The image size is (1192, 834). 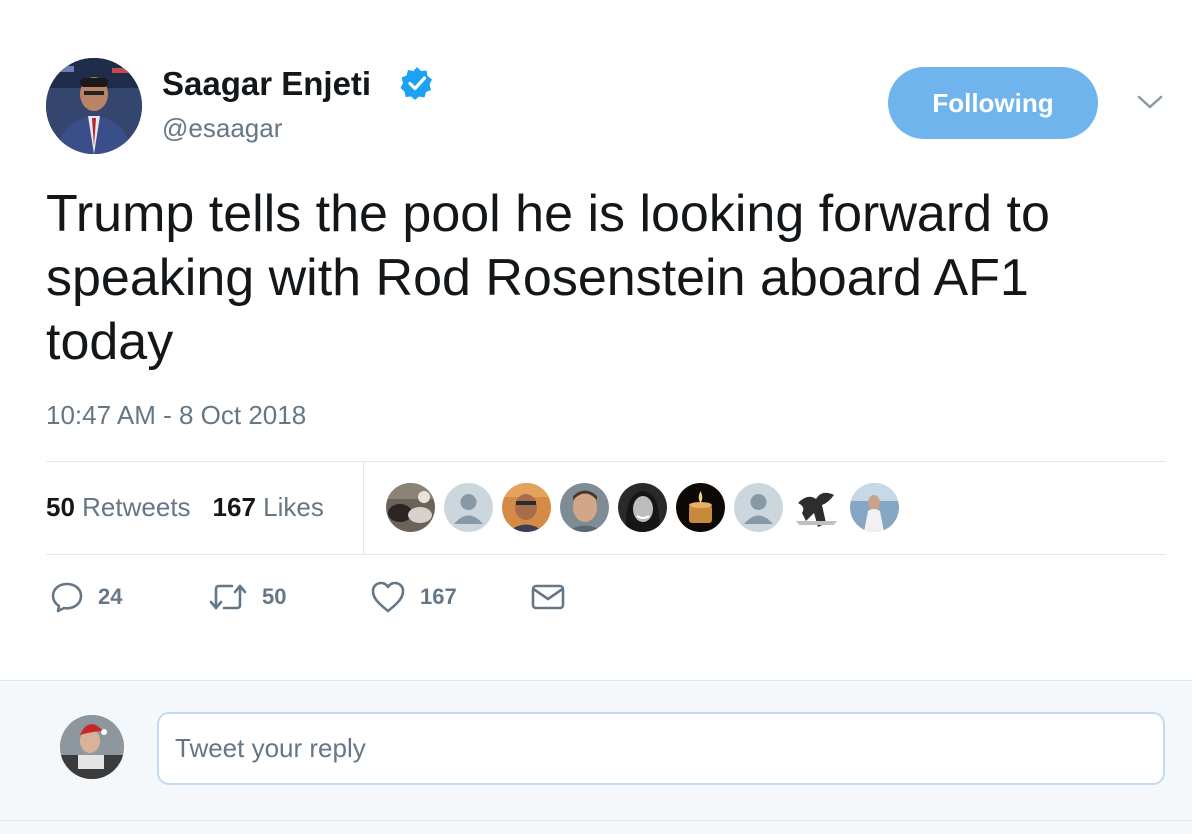 I want to click on likes-count: 167, so click(x=234, y=507).